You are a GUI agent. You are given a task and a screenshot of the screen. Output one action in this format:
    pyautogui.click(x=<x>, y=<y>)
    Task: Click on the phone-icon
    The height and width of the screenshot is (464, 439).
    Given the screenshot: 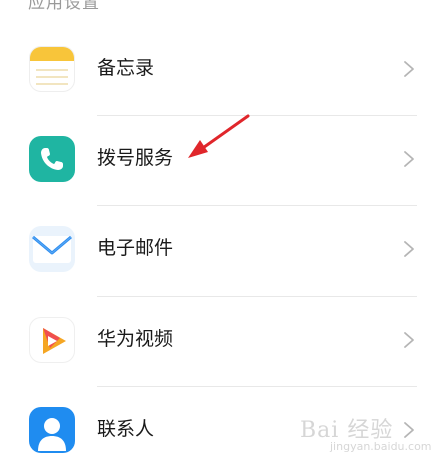 What is the action you would take?
    pyautogui.click(x=52, y=159)
    